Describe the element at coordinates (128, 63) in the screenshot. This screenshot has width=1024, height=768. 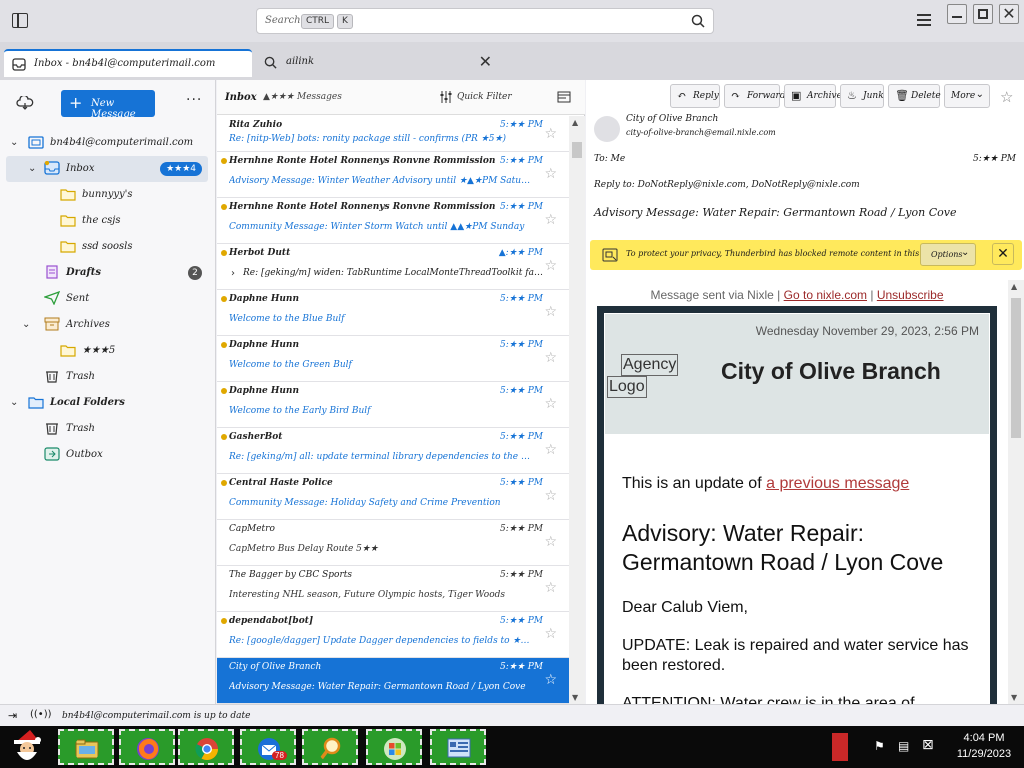
I see `tab-inbox: Inbox - bn4b4l@computerimail.com` at that location.